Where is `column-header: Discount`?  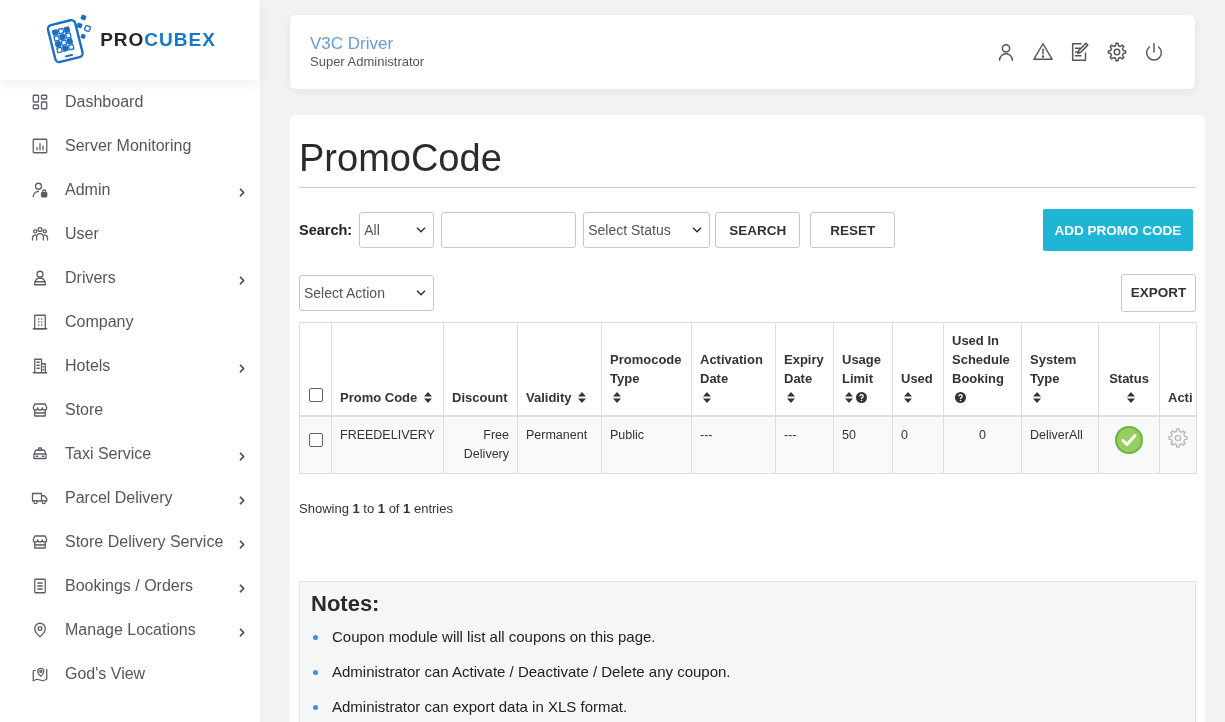 column-header: Discount is located at coordinates (480, 398).